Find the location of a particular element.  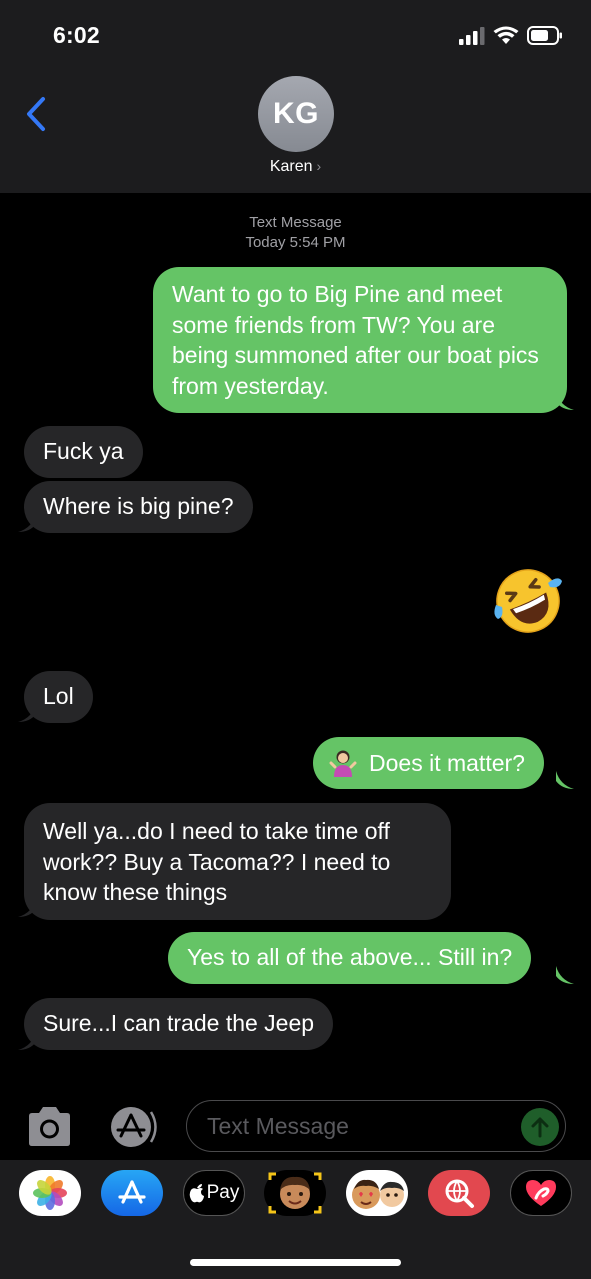

avatar-initials: KG is located at coordinates (296, 113).